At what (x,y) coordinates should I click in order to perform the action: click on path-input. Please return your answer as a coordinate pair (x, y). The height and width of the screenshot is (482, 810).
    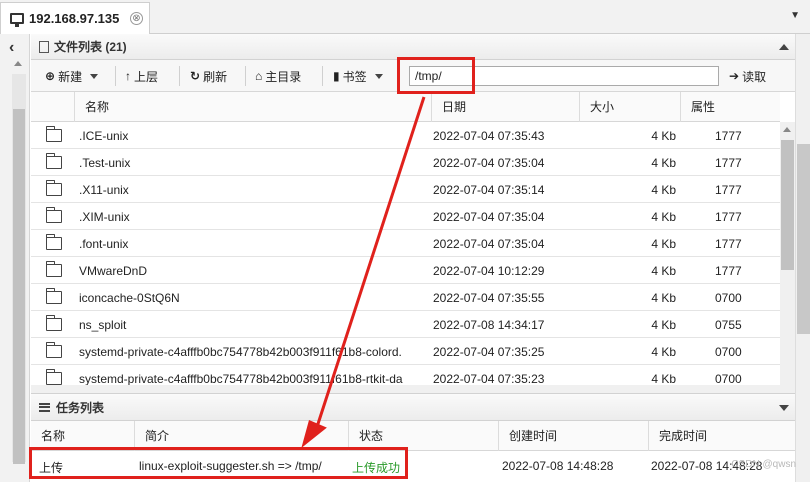
    Looking at the image, I should click on (564, 76).